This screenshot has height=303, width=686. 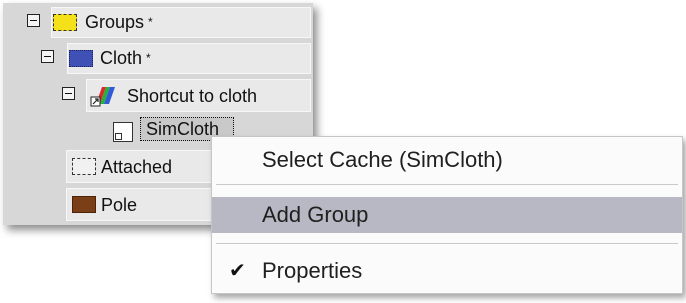 What do you see at coordinates (119, 205) in the screenshot?
I see `tree-item-label: Pole` at bounding box center [119, 205].